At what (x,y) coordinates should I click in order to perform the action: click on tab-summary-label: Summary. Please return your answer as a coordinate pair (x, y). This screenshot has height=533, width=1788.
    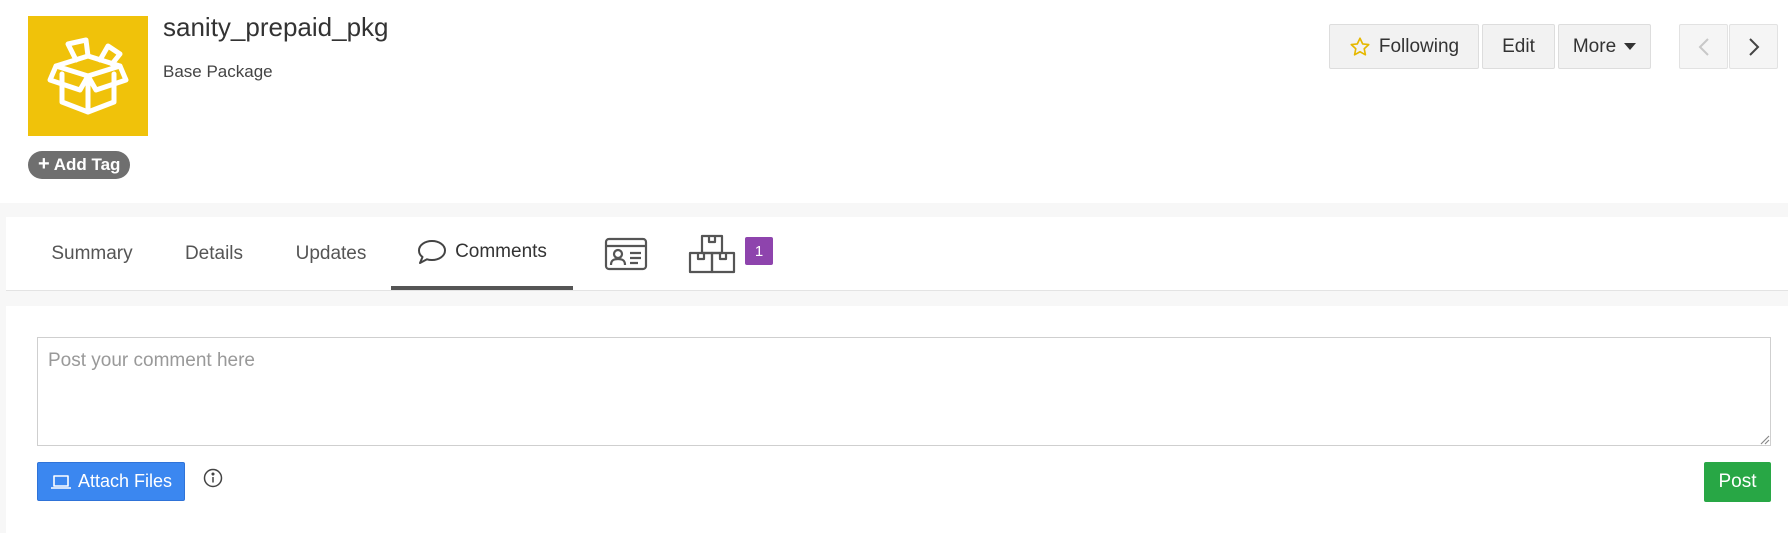
    Looking at the image, I should click on (92, 253).